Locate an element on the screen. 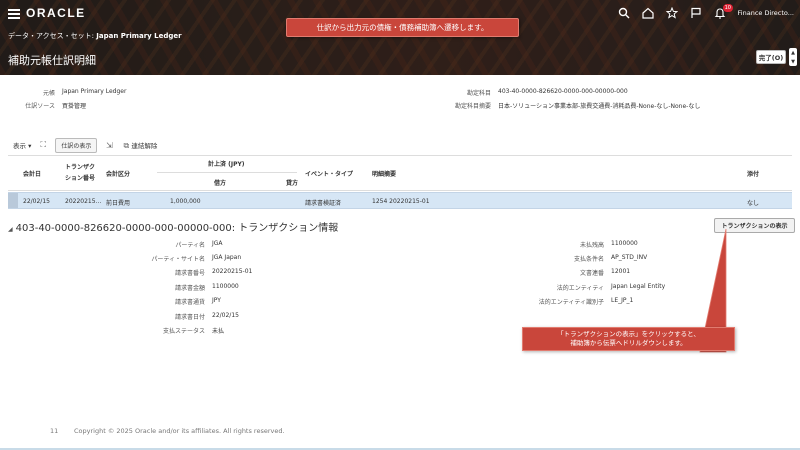 This screenshot has width=800, height=450. freeze-columns-icon: ⛶ is located at coordinates (43, 145).